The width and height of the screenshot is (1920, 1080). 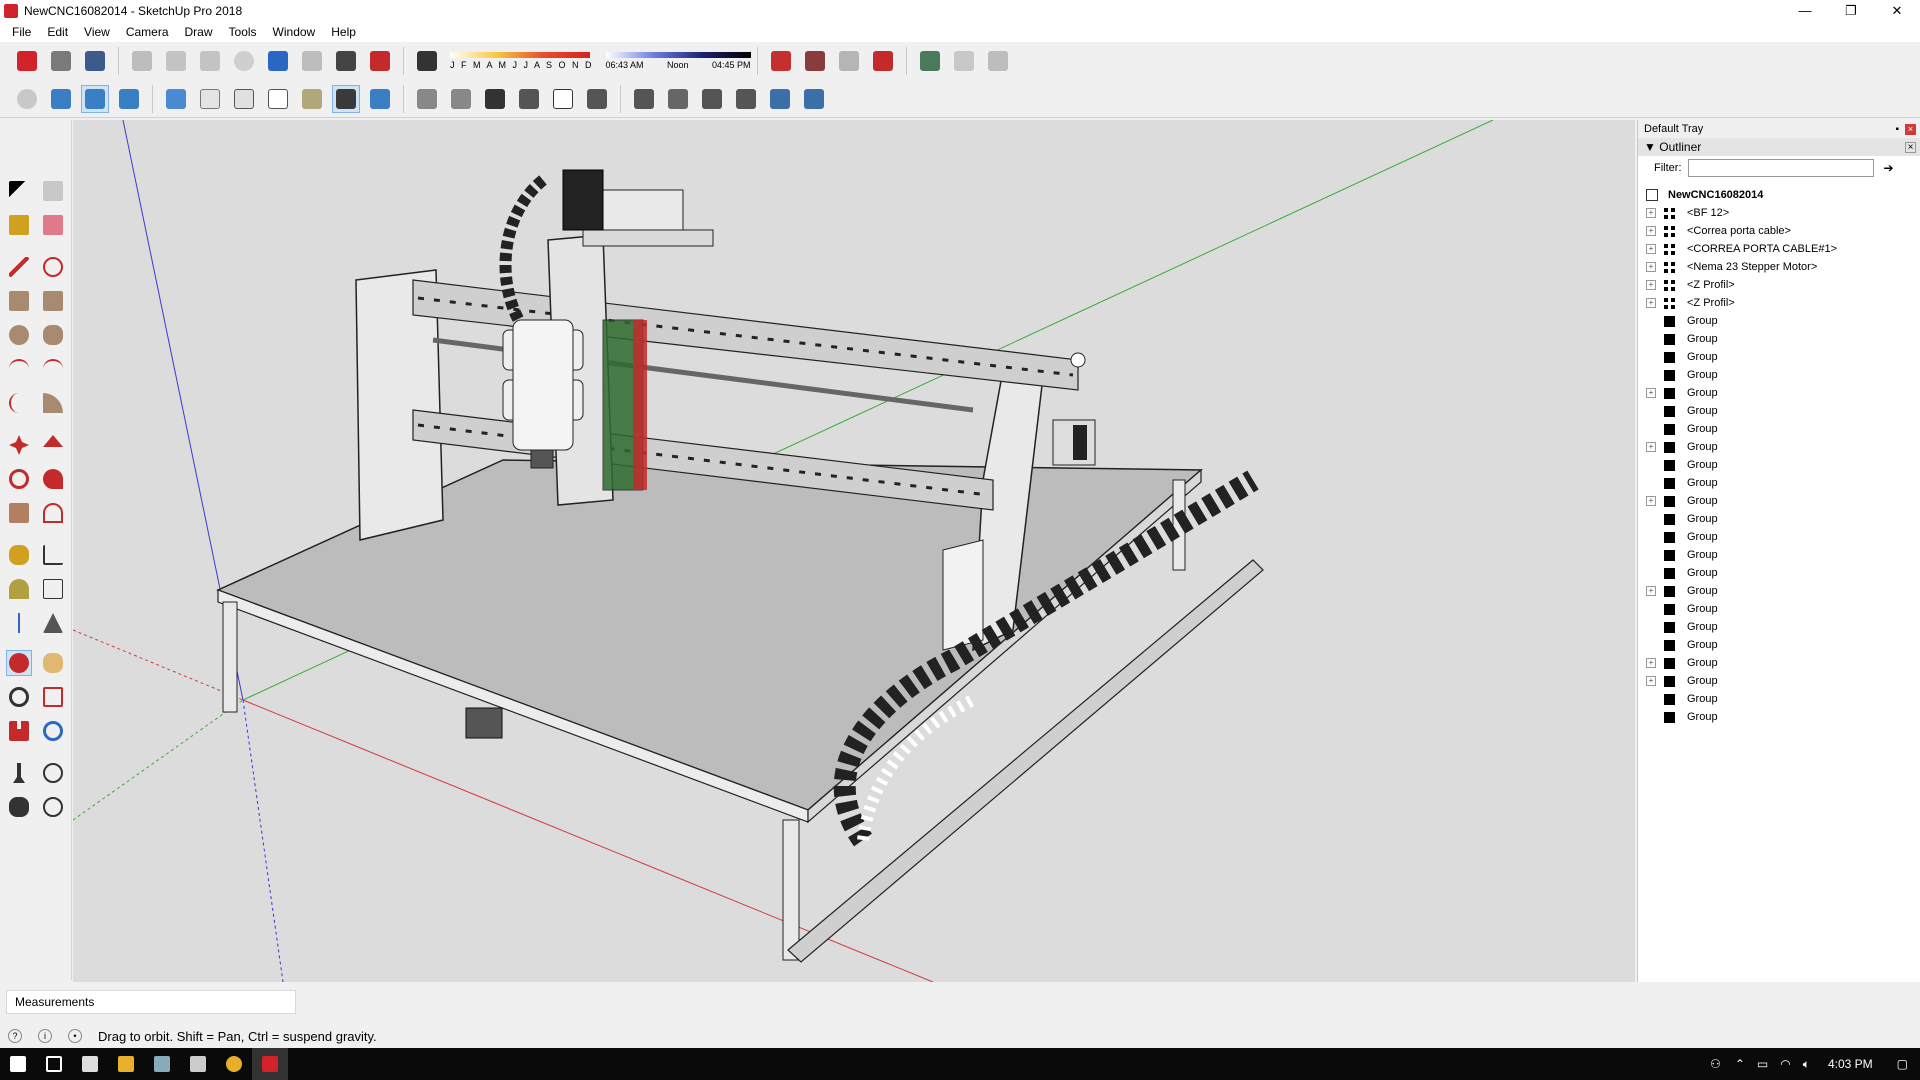 I want to click on scale-tool, so click(x=19, y=513).